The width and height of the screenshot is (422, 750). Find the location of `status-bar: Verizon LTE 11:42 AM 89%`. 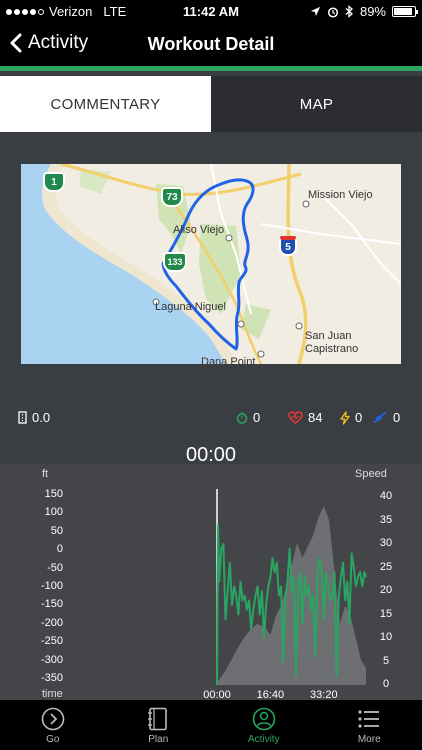

status-bar: Verizon LTE 11:42 AM 89% is located at coordinates (211, 12).